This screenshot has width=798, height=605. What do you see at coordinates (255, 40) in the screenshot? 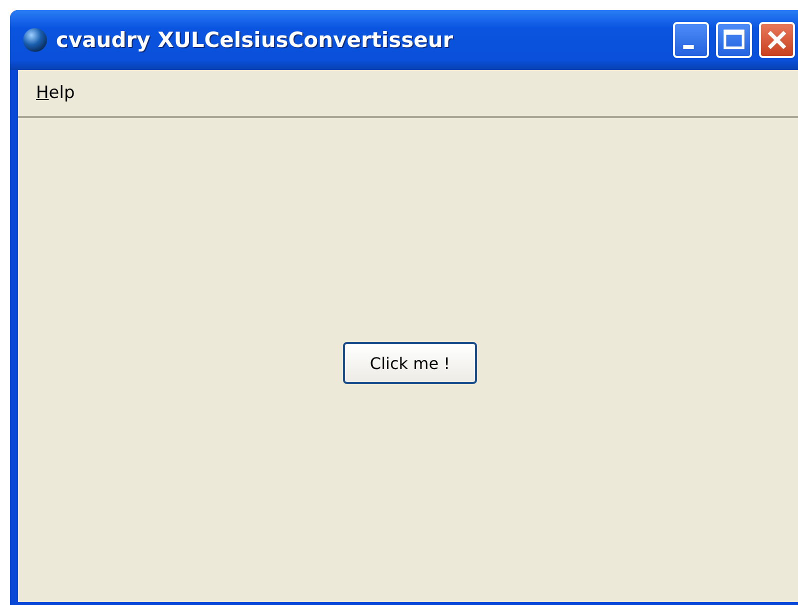
I see `window-title: cvaudry XULCelsiusConvertisseur` at bounding box center [255, 40].